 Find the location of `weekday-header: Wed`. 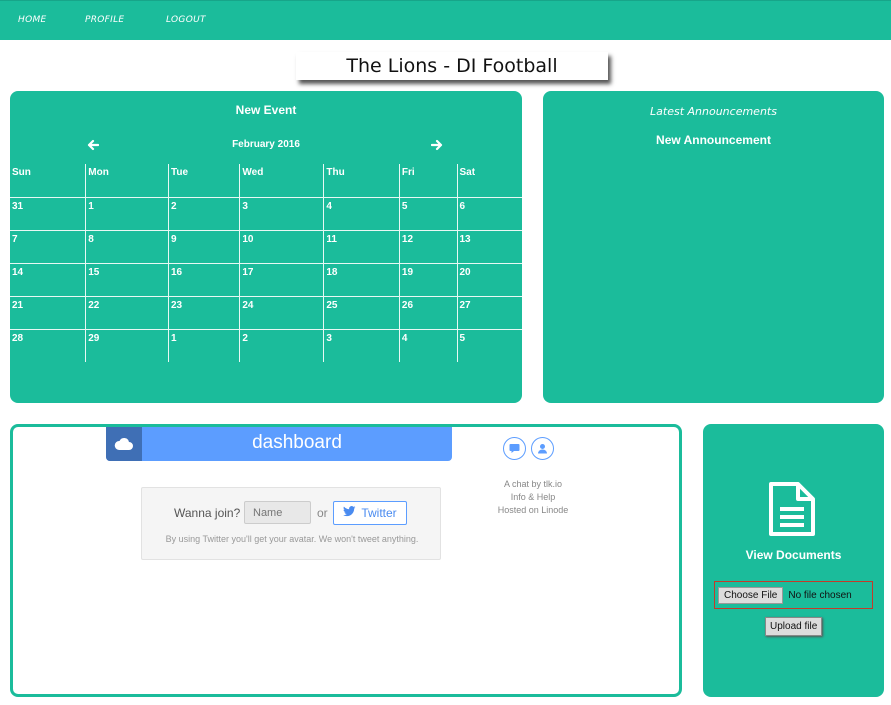

weekday-header: Wed is located at coordinates (282, 181).